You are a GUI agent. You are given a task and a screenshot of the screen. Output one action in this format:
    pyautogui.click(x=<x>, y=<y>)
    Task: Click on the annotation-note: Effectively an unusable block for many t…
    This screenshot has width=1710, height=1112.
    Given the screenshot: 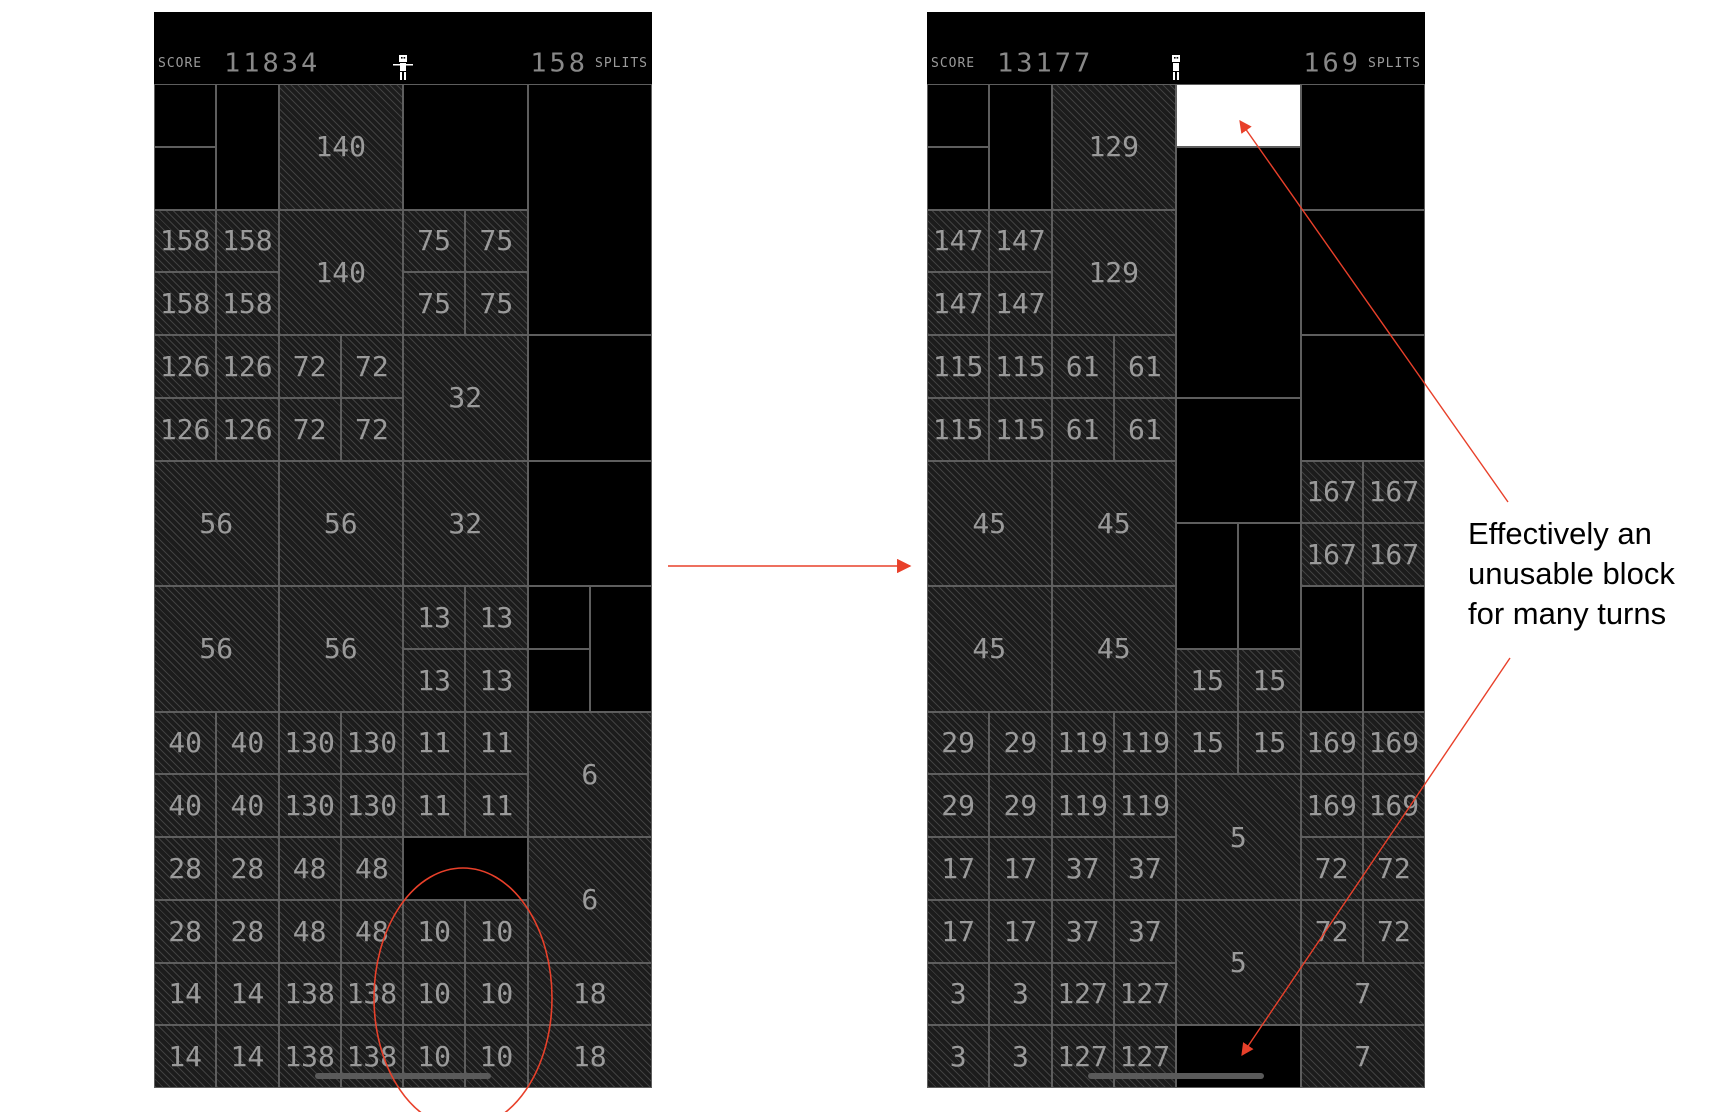 What is the action you would take?
    pyautogui.click(x=1571, y=574)
    